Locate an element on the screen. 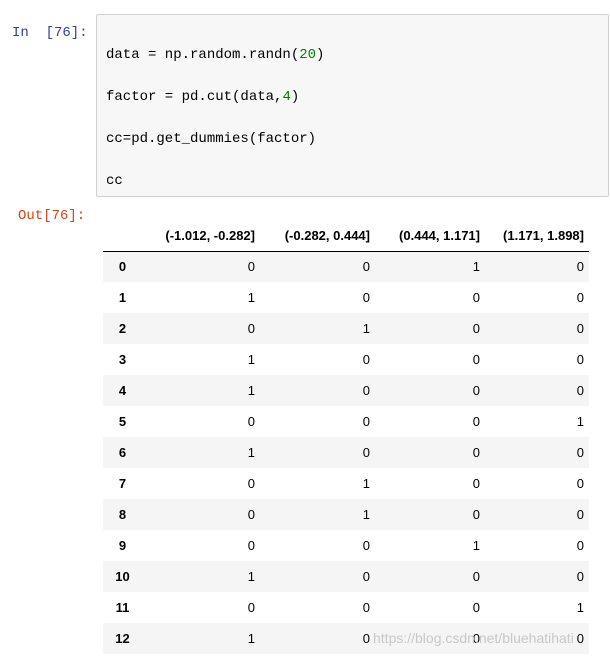 This screenshot has height=660, width=610. table-row: 3 1 0 0 0 is located at coordinates (346, 359).